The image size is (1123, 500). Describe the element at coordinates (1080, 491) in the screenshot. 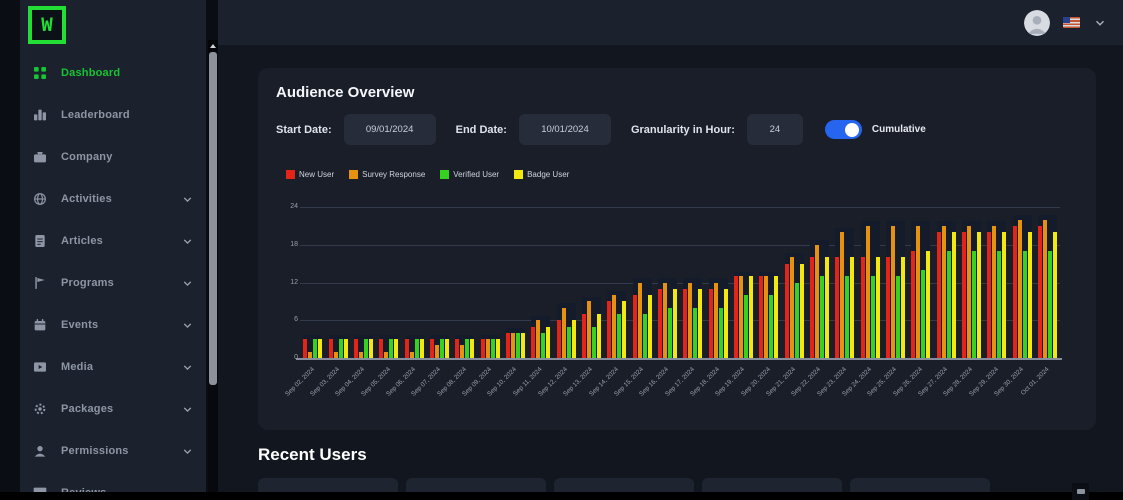

I see `scroll-corner-button` at that location.